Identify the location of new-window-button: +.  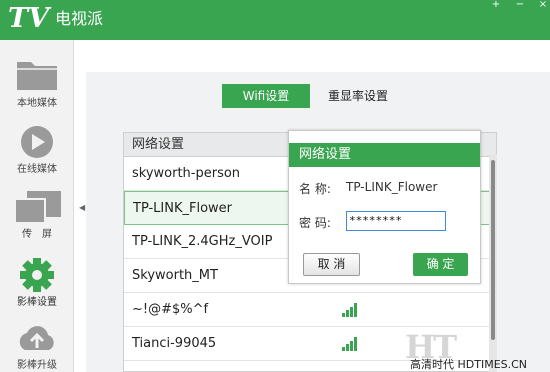
(496, 5).